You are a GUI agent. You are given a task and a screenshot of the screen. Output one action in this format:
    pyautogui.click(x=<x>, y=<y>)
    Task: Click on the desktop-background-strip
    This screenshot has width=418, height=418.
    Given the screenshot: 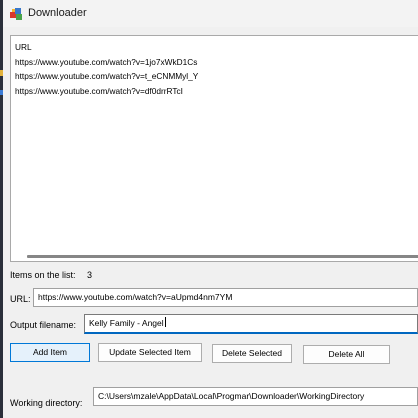 What is the action you would take?
    pyautogui.click(x=1, y=209)
    